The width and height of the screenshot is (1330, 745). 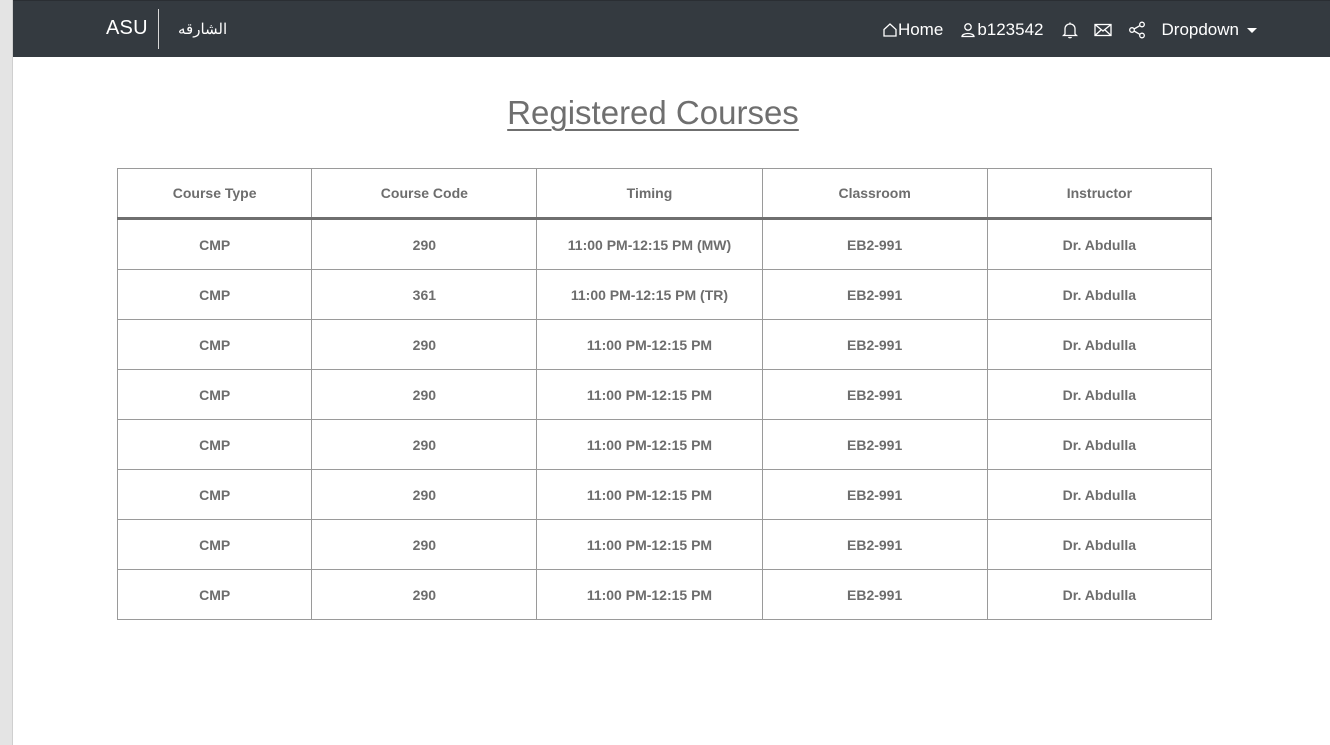 I want to click on share-button, so click(x=1137, y=30).